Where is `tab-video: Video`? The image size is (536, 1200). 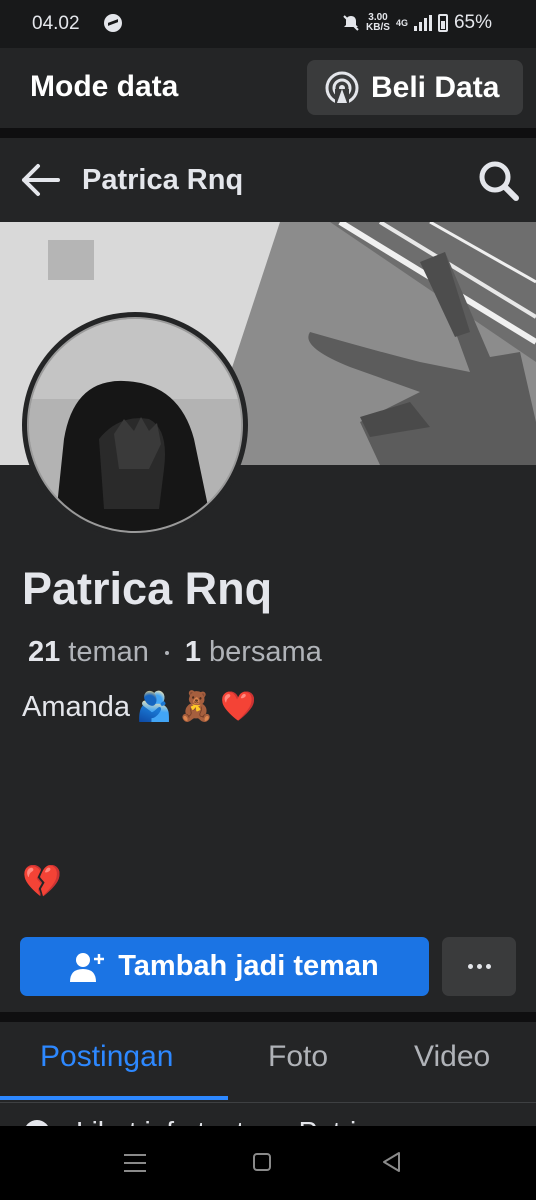 tab-video: Video is located at coordinates (452, 1057).